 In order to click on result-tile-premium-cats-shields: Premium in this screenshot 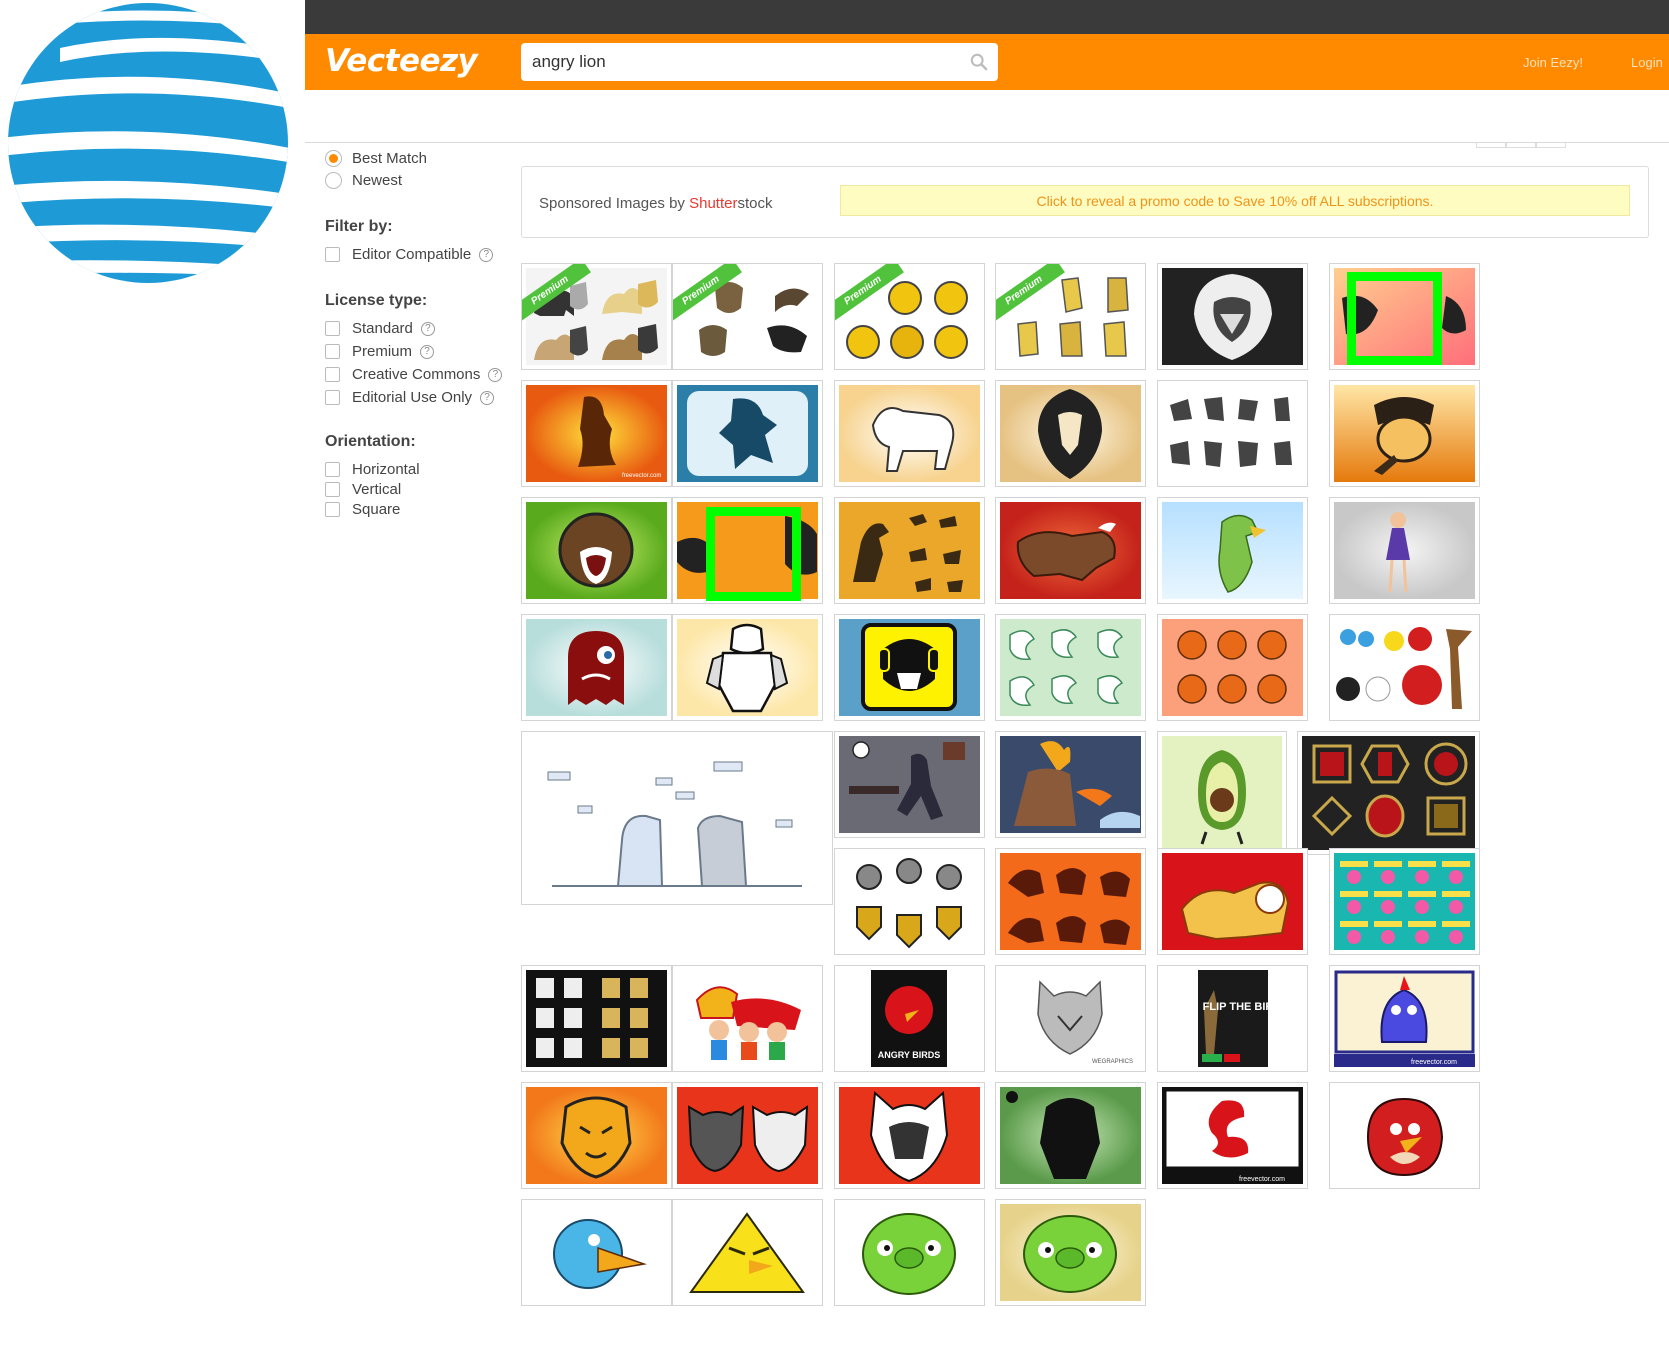, I will do `click(596, 316)`.